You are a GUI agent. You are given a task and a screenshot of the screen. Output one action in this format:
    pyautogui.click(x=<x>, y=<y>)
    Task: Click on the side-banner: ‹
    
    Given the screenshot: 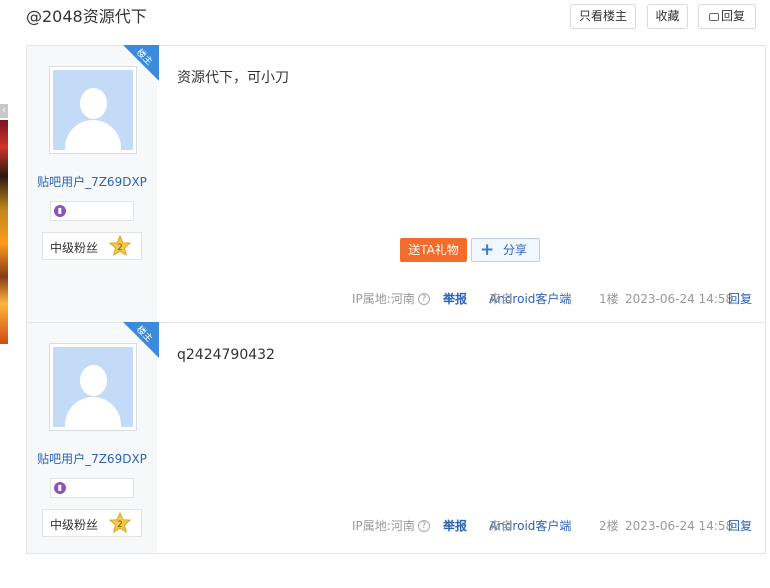 What is the action you would take?
    pyautogui.click(x=4, y=224)
    